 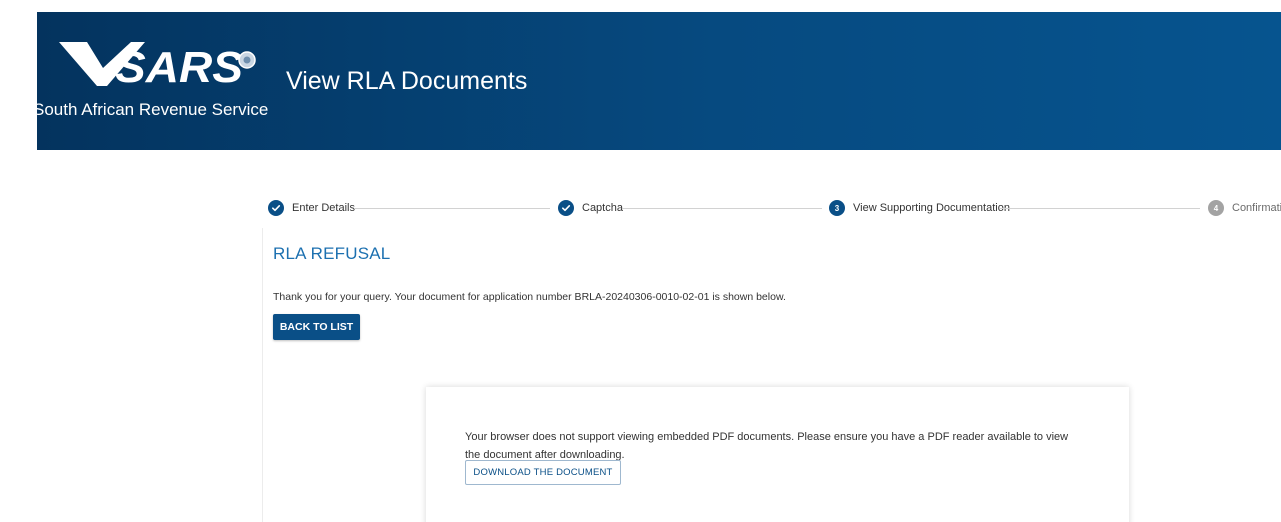 I want to click on step-label: Enter Details, so click(x=323, y=208).